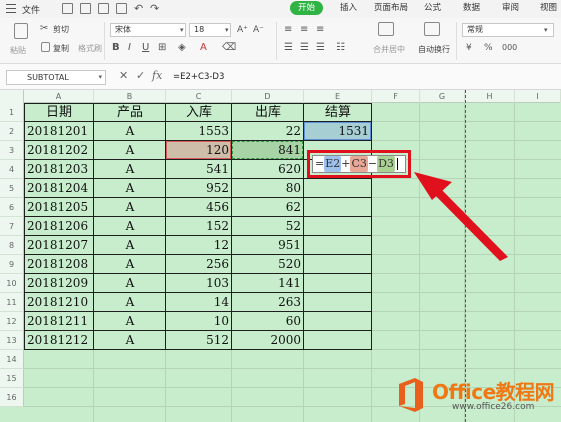 Image resolution: width=561 pixels, height=422 pixels. Describe the element at coordinates (12, 226) in the screenshot. I see `row-header-7: 7` at that location.